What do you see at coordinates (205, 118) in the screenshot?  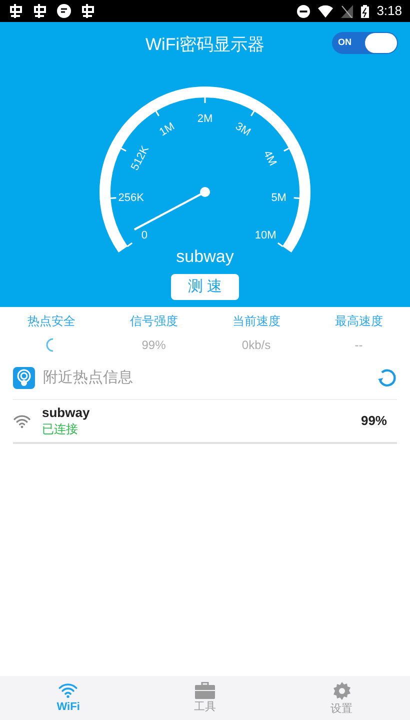 I see `gauge-label: 2M` at bounding box center [205, 118].